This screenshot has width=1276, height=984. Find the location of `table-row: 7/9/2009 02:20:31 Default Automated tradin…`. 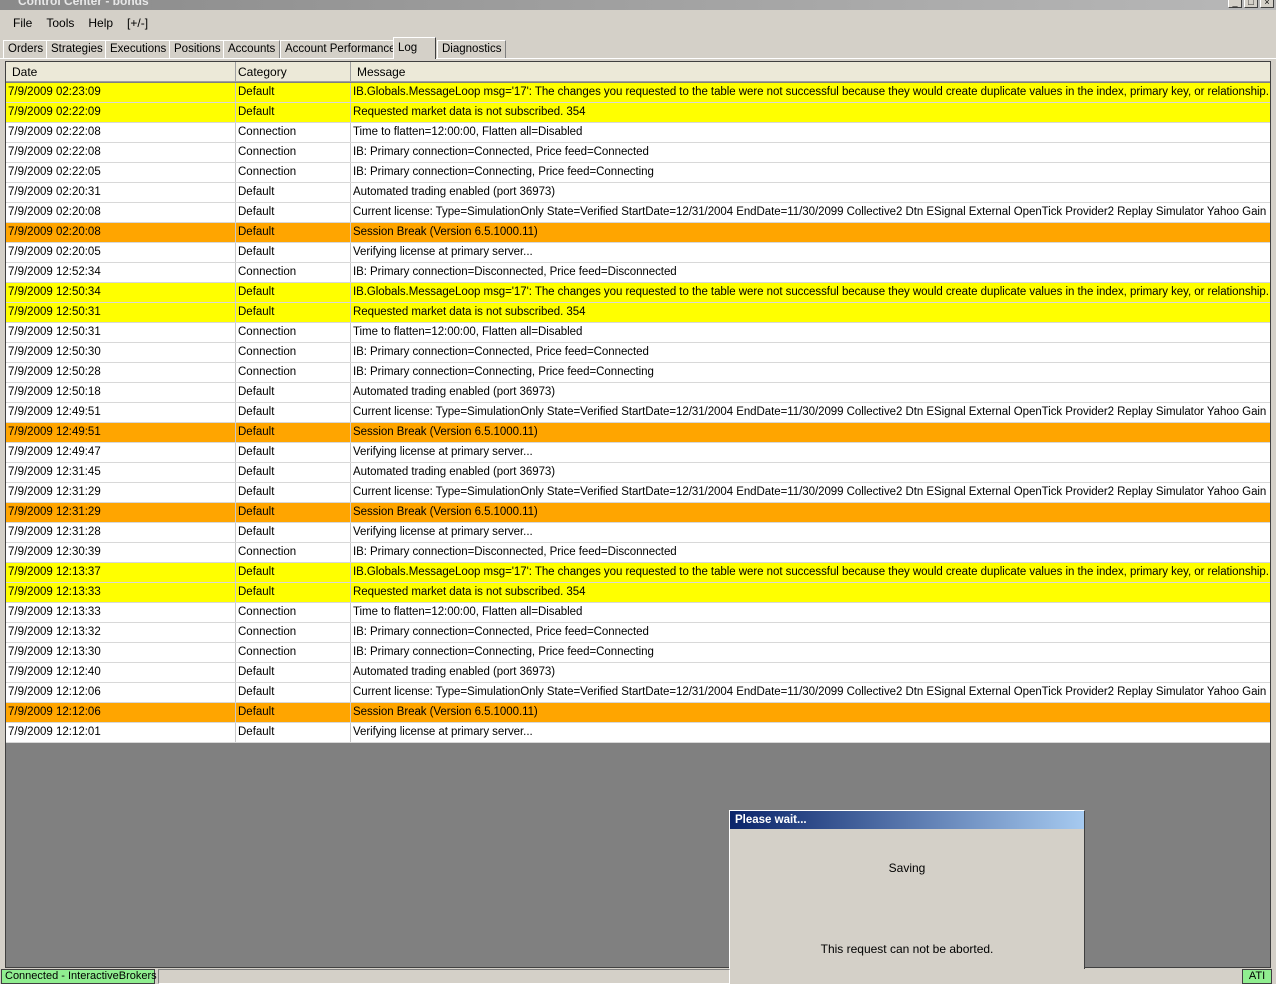

table-row: 7/9/2009 02:20:31 Default Automated tradin… is located at coordinates (638, 193).